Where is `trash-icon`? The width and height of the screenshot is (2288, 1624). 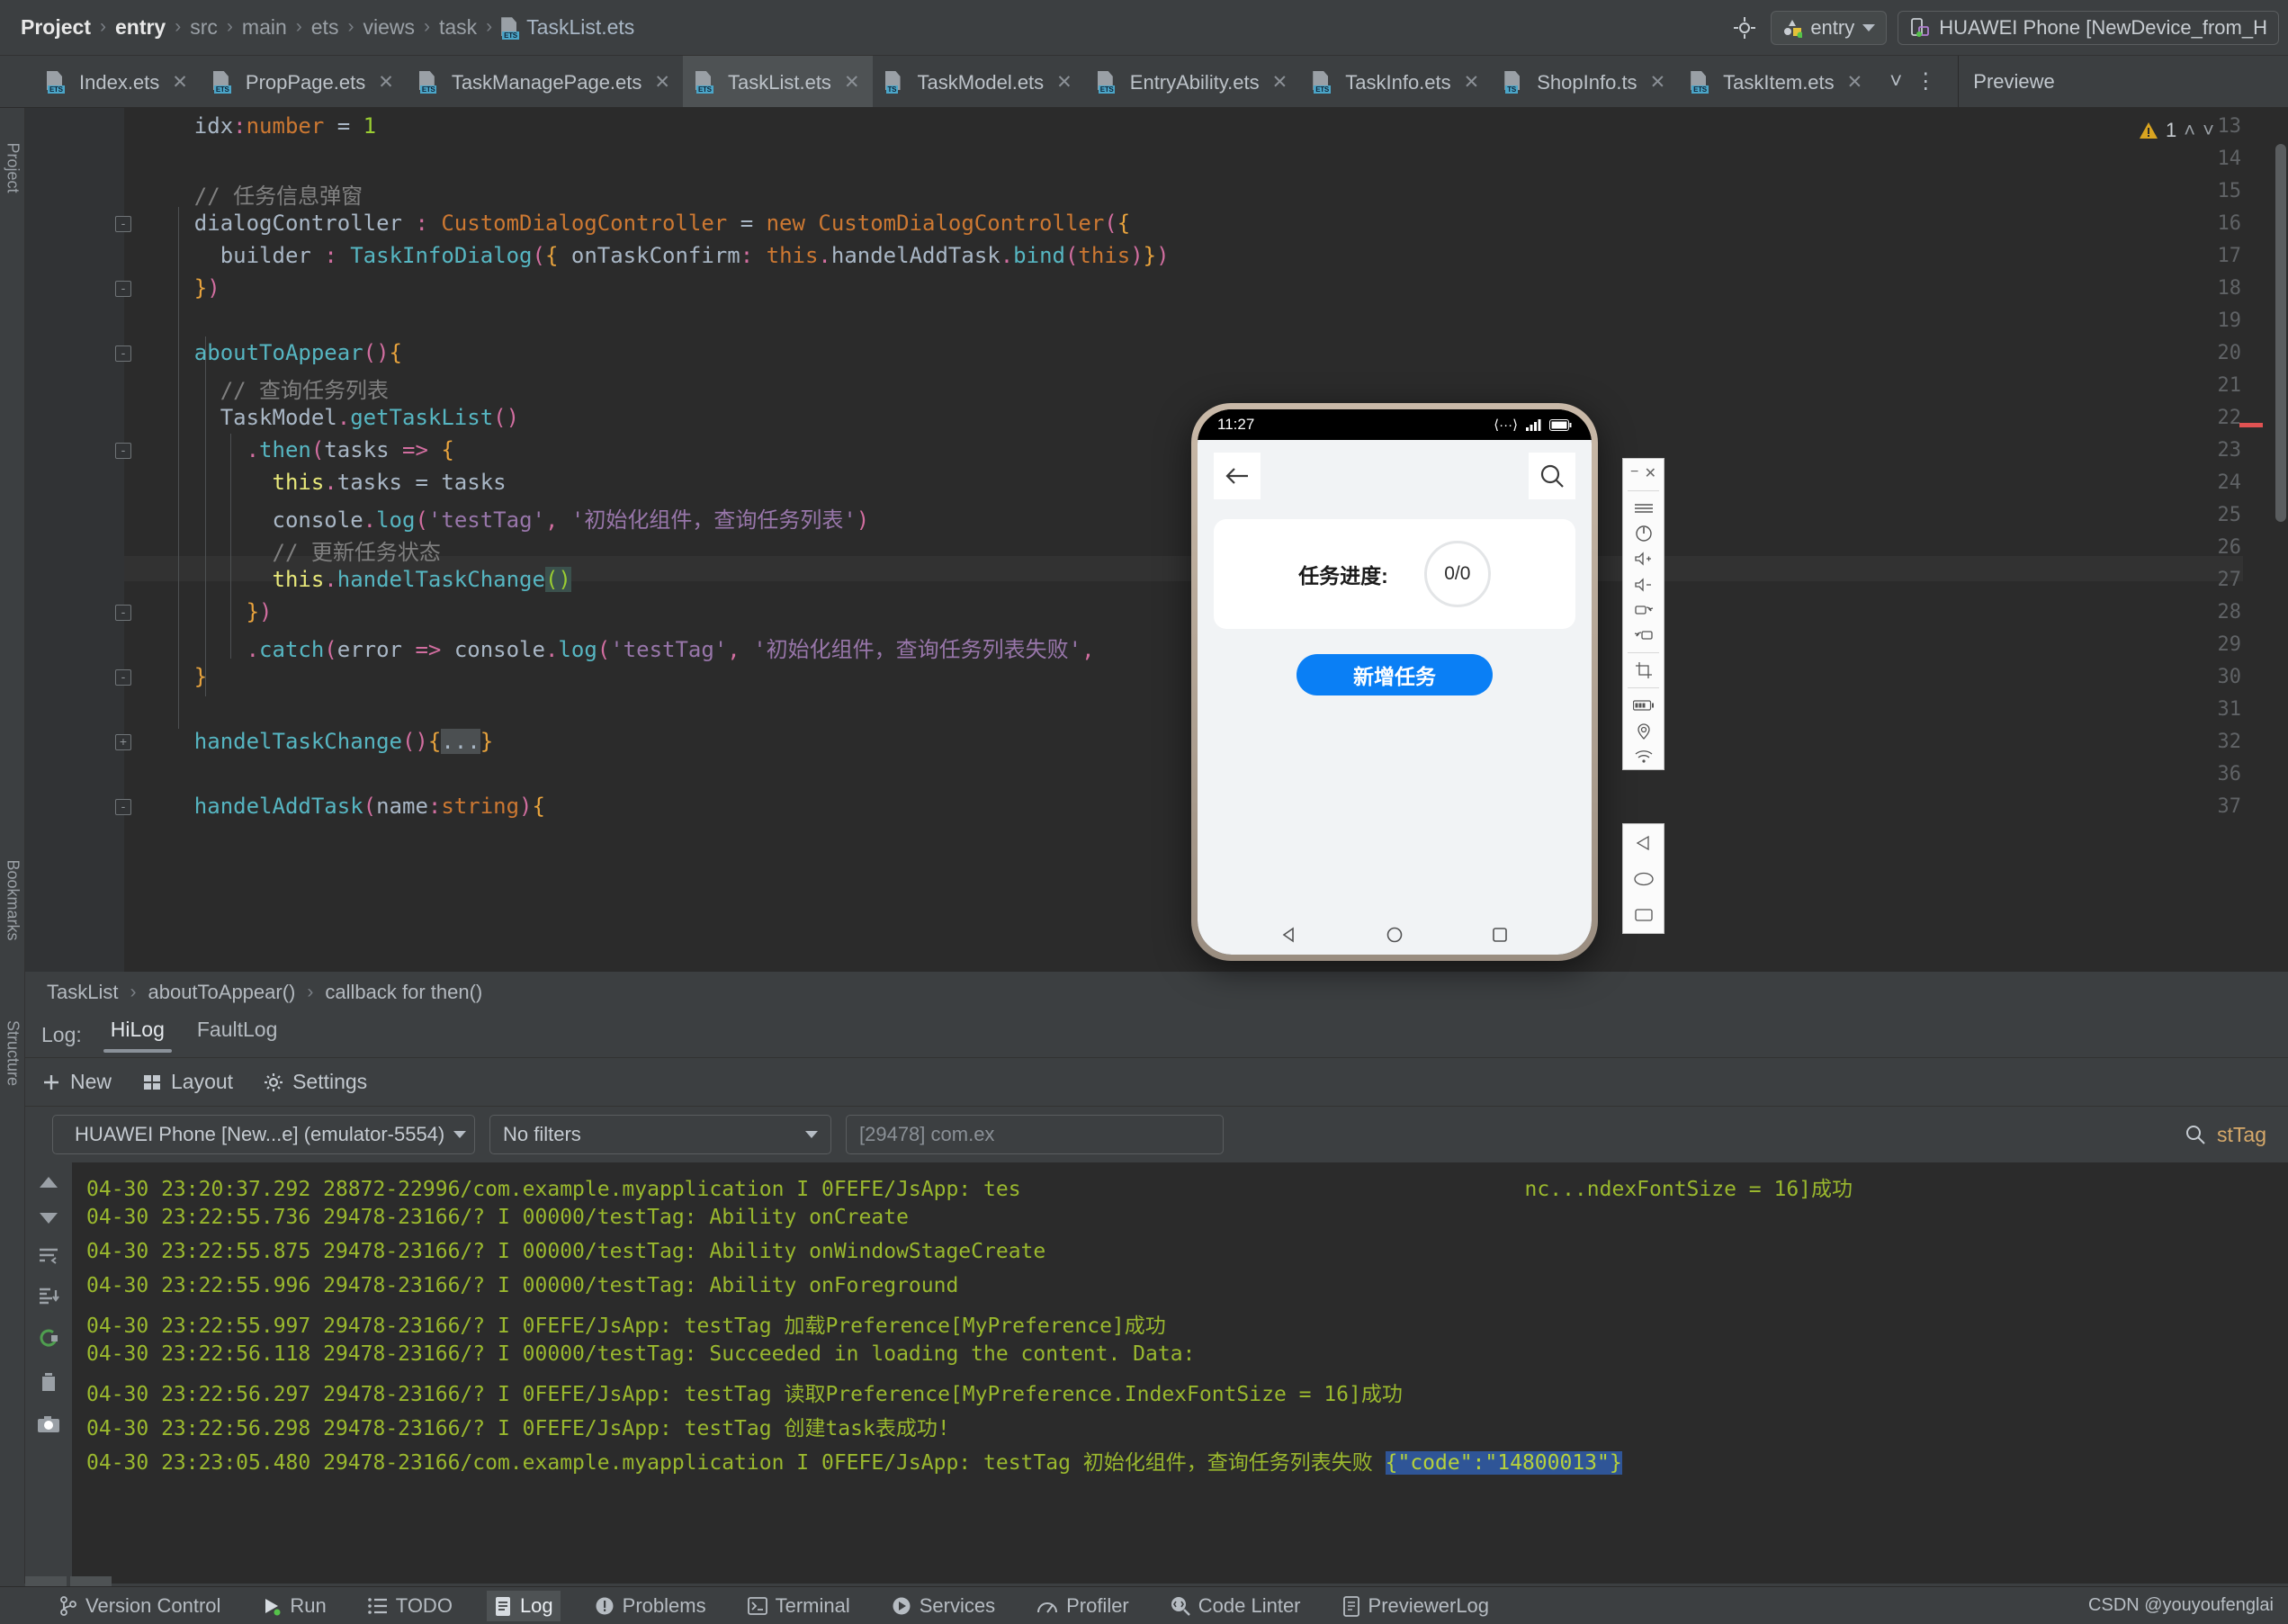
trash-icon is located at coordinates (48, 1382).